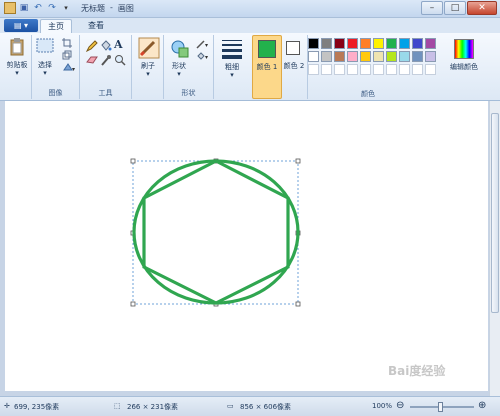 This screenshot has width=500, height=416. What do you see at coordinates (203, 44) in the screenshot?
I see `outline-icon: ▾` at bounding box center [203, 44].